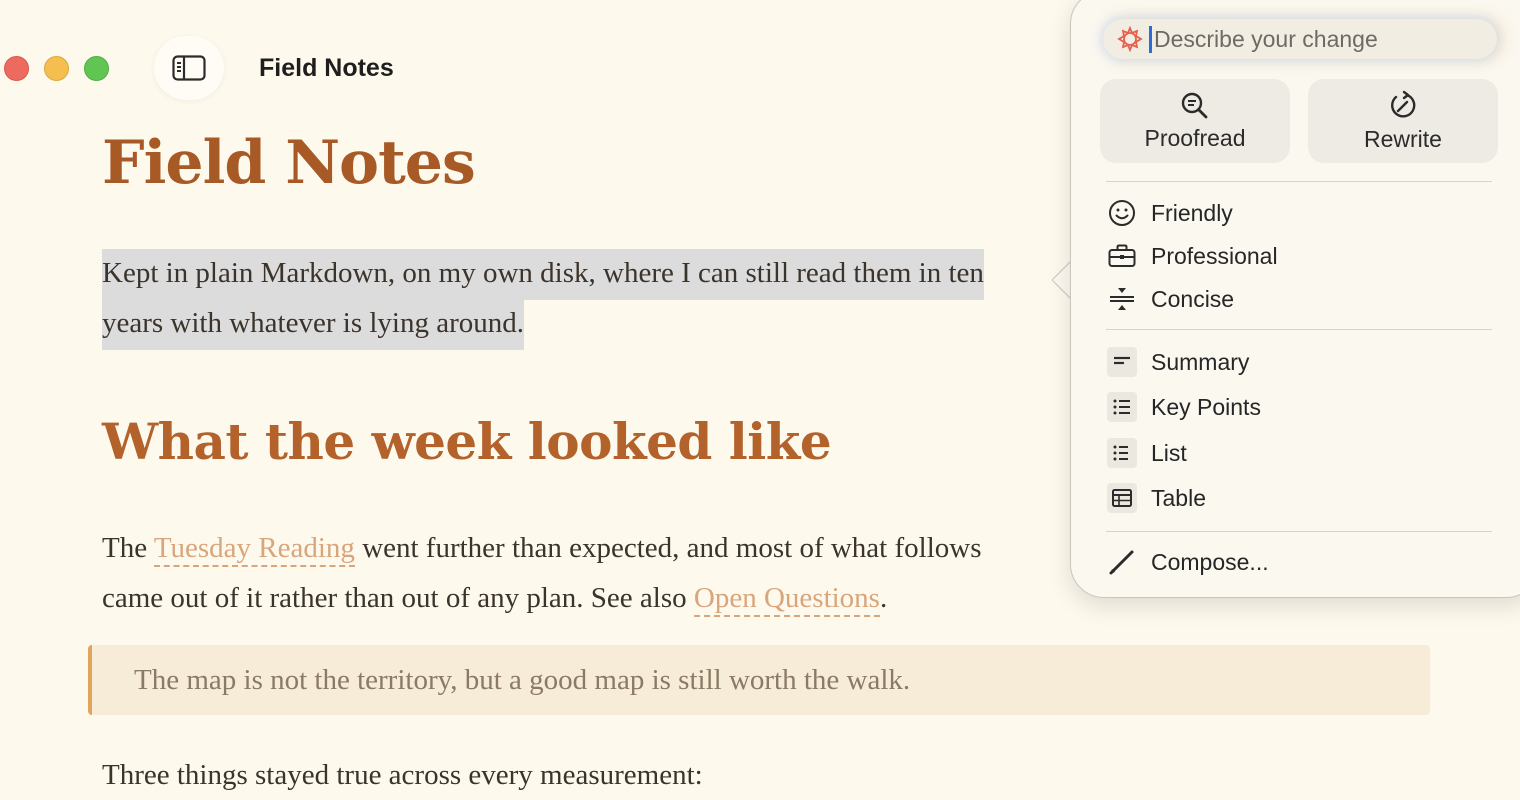  Describe the element at coordinates (128, 548) in the screenshot. I see `paragraph-text: The` at that location.